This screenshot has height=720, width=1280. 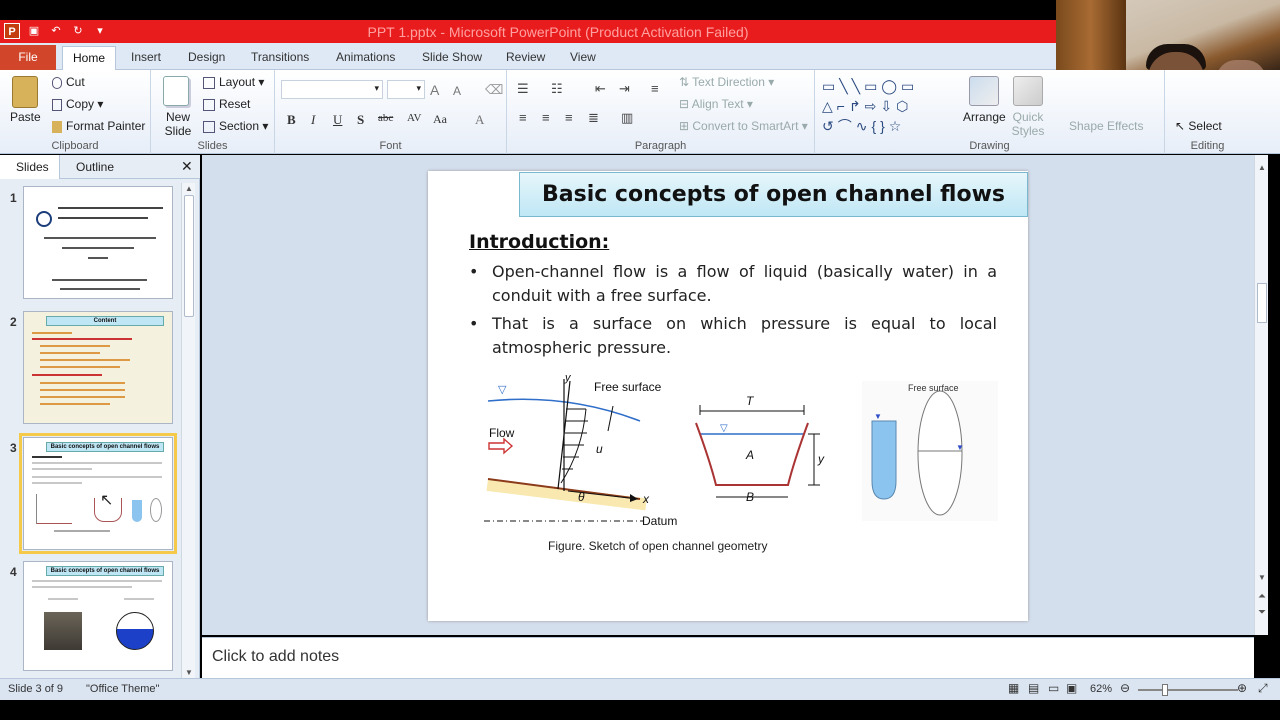 What do you see at coordinates (1053, 688) in the screenshot?
I see `reading-view-icon: ▭` at bounding box center [1053, 688].